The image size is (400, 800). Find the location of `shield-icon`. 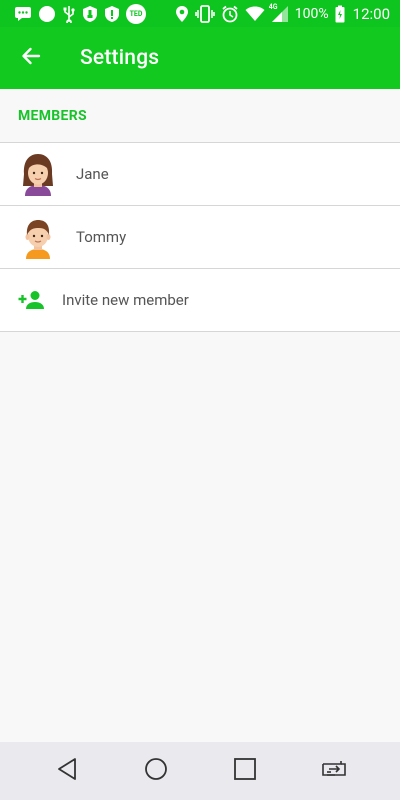

shield-icon is located at coordinates (90, 14).